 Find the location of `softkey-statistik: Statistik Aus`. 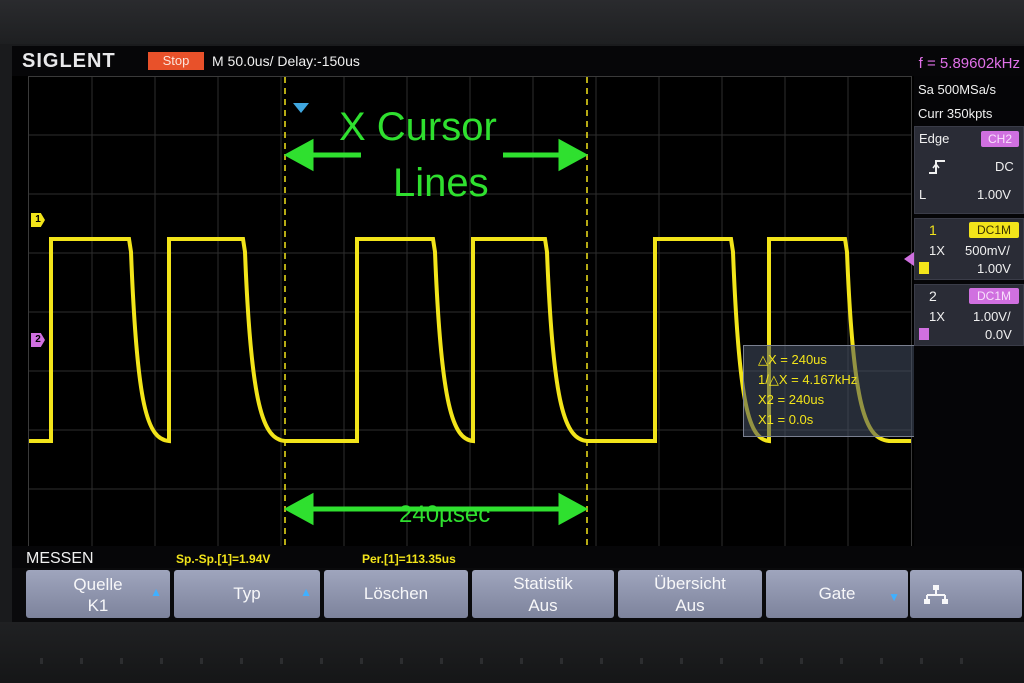

softkey-statistik: Statistik Aus is located at coordinates (543, 594).